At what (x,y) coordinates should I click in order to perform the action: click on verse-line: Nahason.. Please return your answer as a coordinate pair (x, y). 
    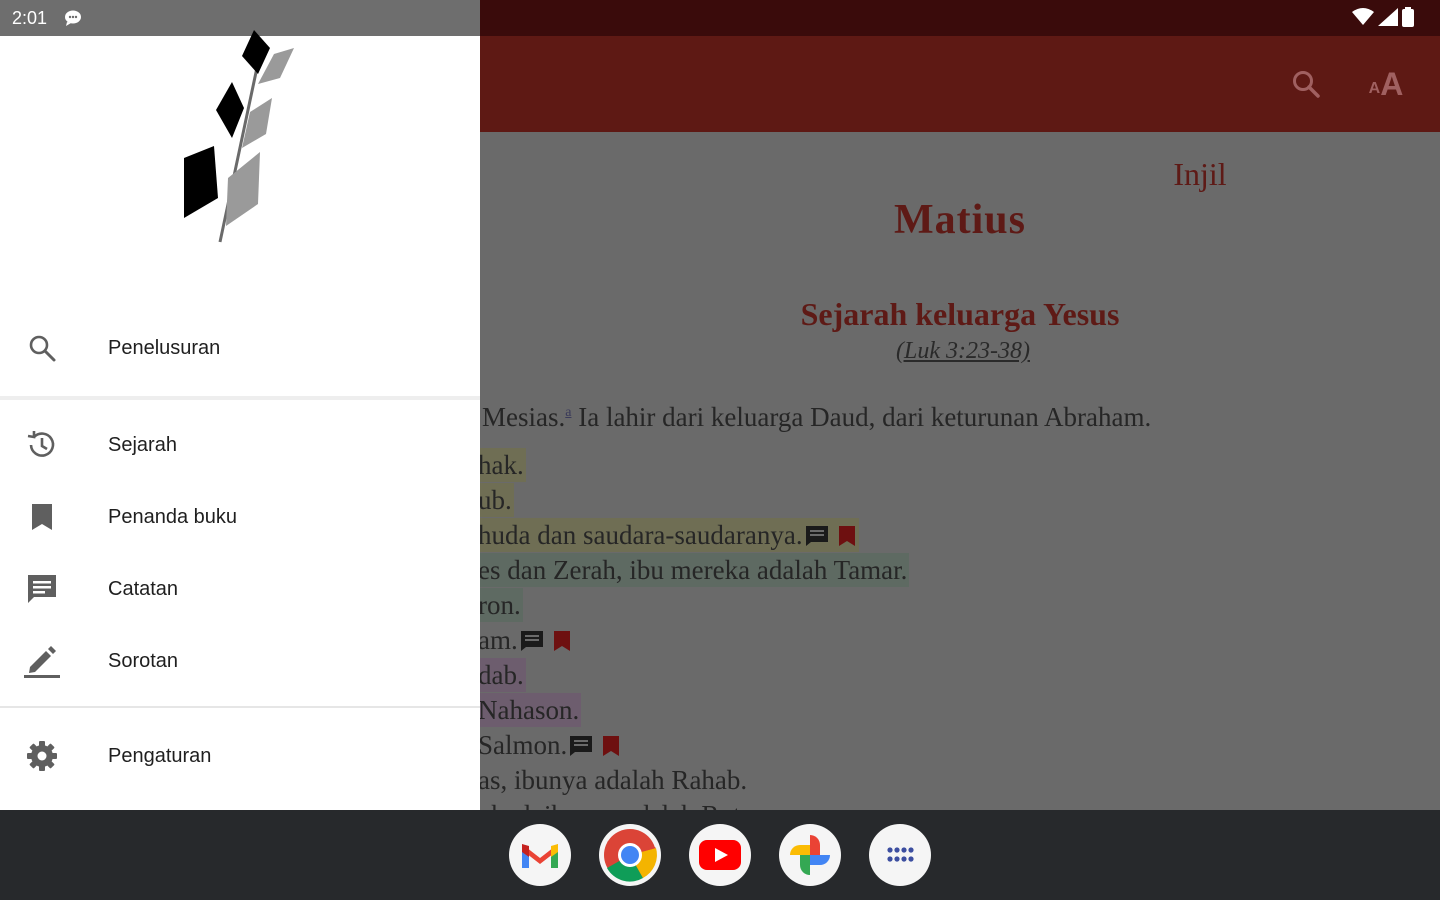
    Looking at the image, I should click on (531, 710).